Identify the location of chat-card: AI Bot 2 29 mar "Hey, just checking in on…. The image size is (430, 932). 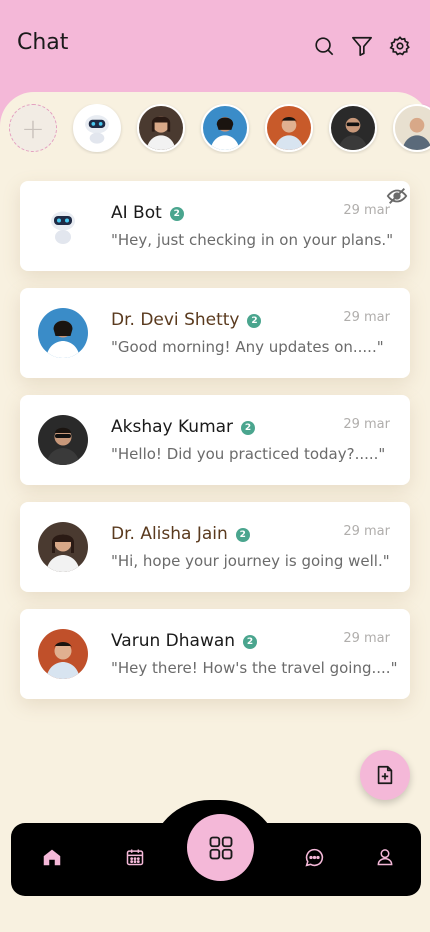
(215, 226).